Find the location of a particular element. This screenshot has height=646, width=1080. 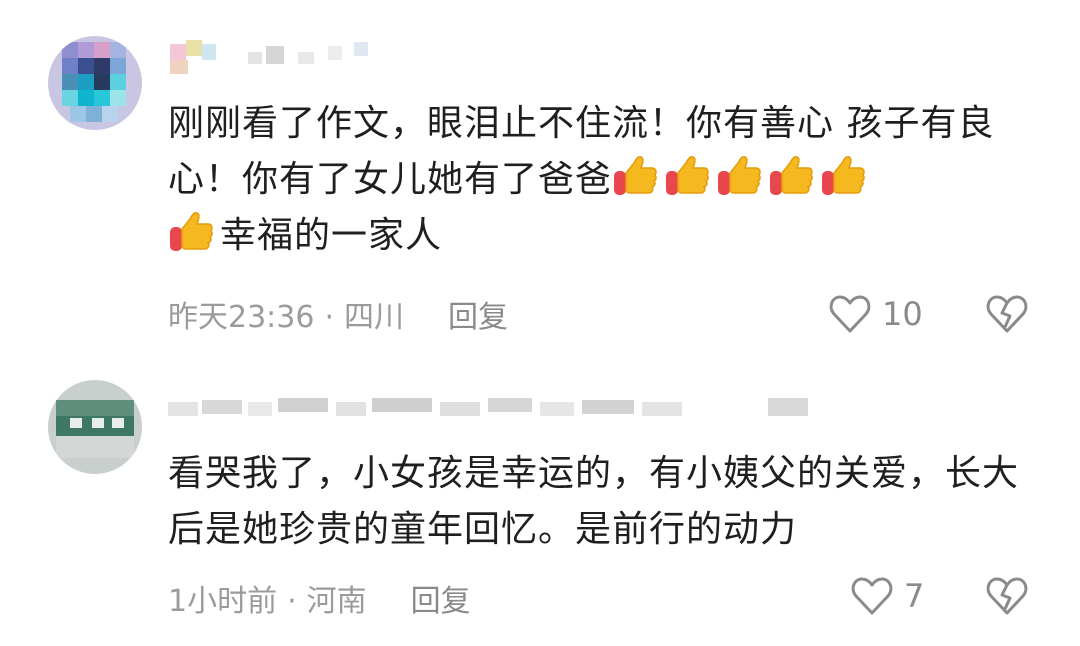

thumbs-up-group is located at coordinates (742, 178).